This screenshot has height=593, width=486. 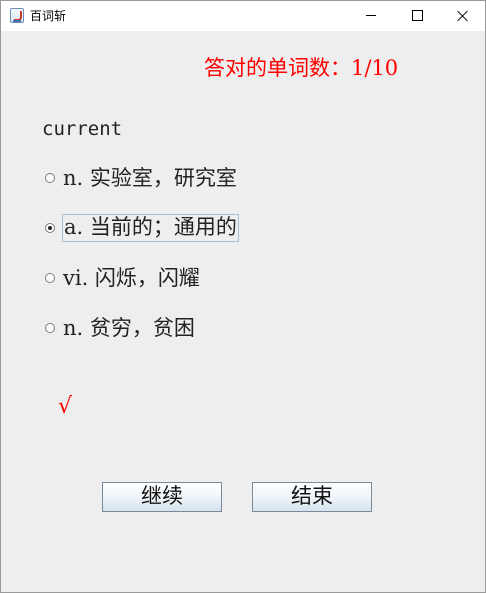 I want to click on radio-button-selected, so click(x=50, y=228).